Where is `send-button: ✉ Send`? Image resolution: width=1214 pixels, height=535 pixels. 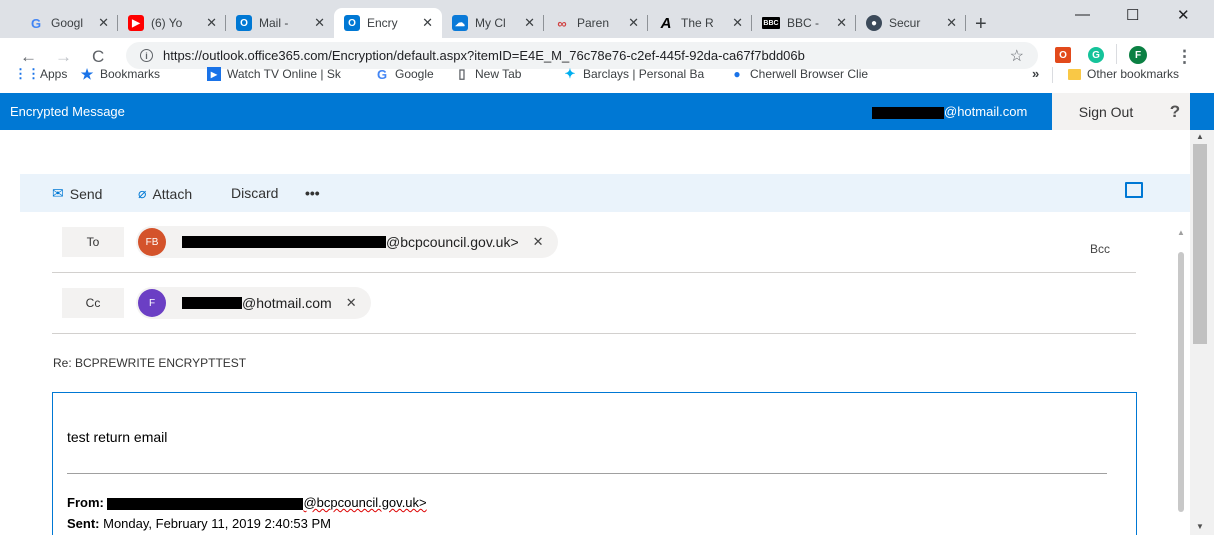
send-button: ✉ Send is located at coordinates (77, 193).